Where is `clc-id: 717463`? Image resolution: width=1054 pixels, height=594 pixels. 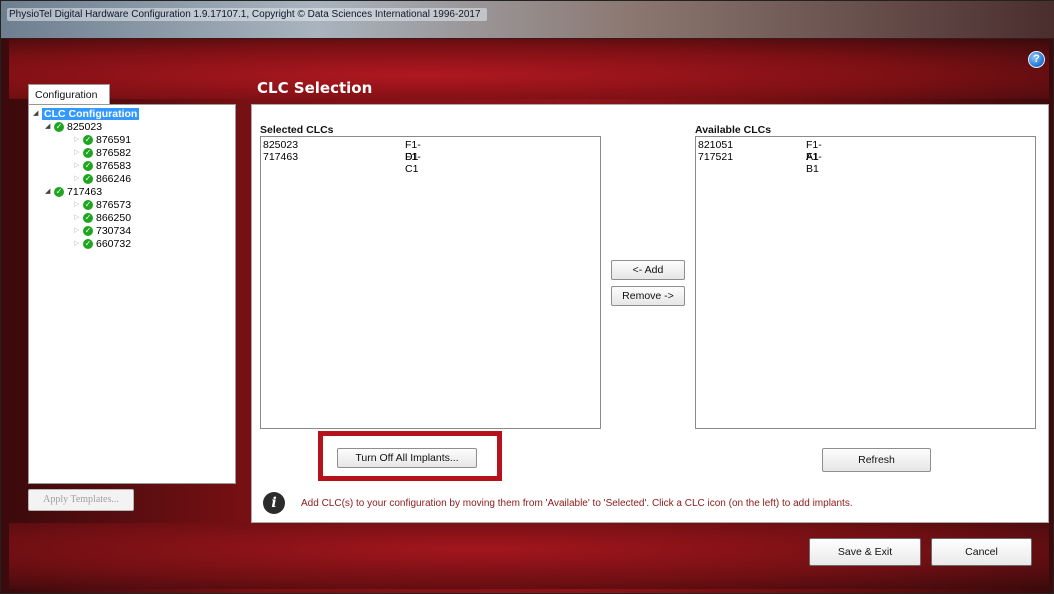 clc-id: 717463 is located at coordinates (281, 157).